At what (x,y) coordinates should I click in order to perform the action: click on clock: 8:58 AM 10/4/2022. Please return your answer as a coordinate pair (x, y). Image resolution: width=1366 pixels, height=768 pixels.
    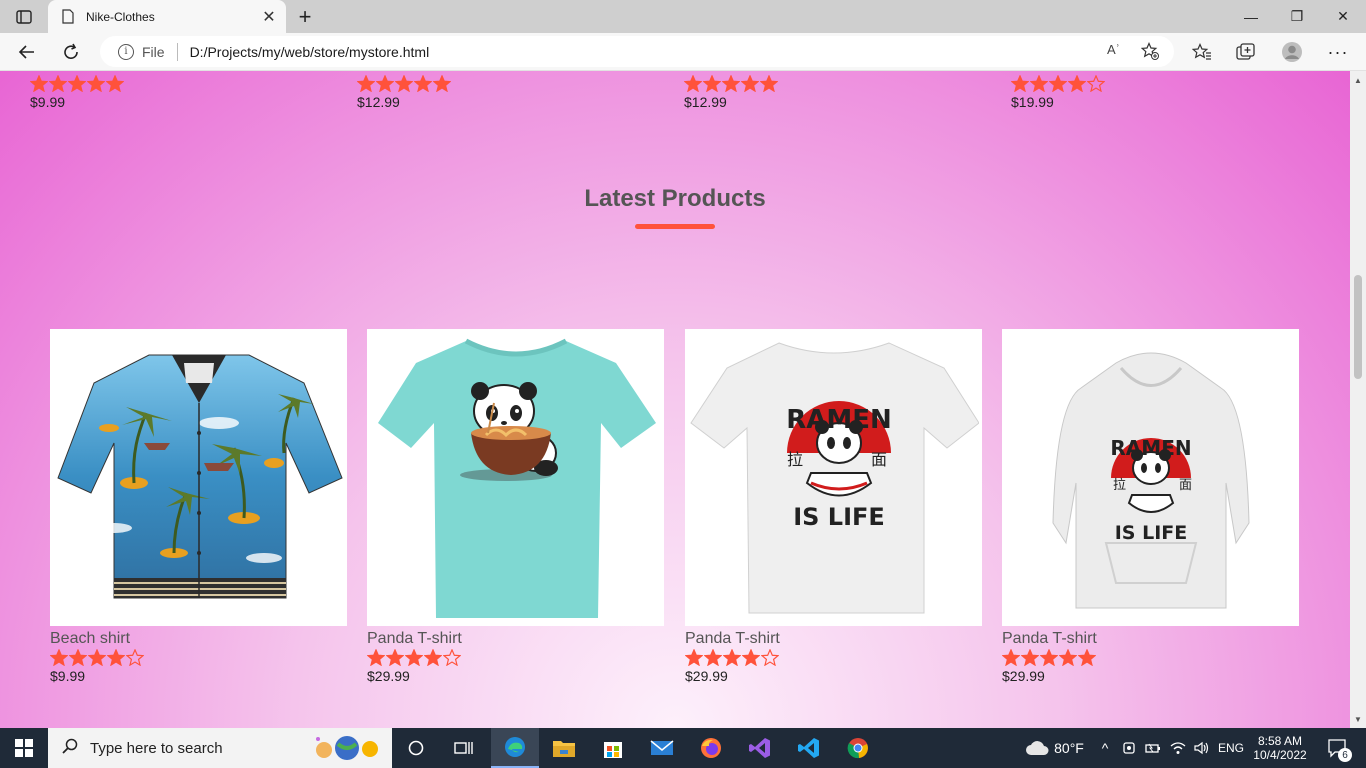
    Looking at the image, I should click on (1280, 748).